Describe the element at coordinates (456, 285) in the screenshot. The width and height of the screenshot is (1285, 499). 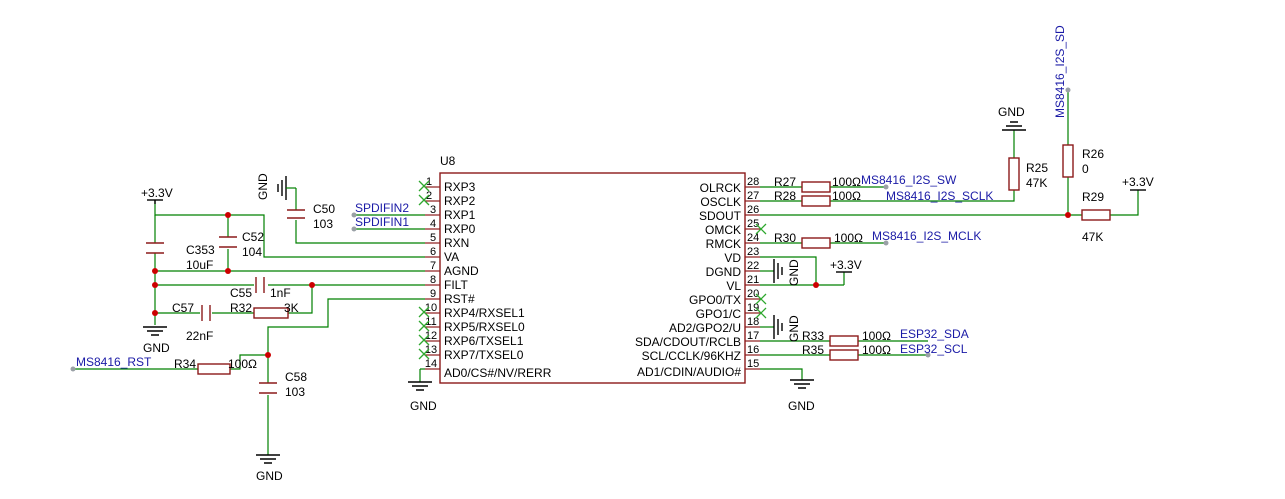
I see `pin-name: FILT` at that location.